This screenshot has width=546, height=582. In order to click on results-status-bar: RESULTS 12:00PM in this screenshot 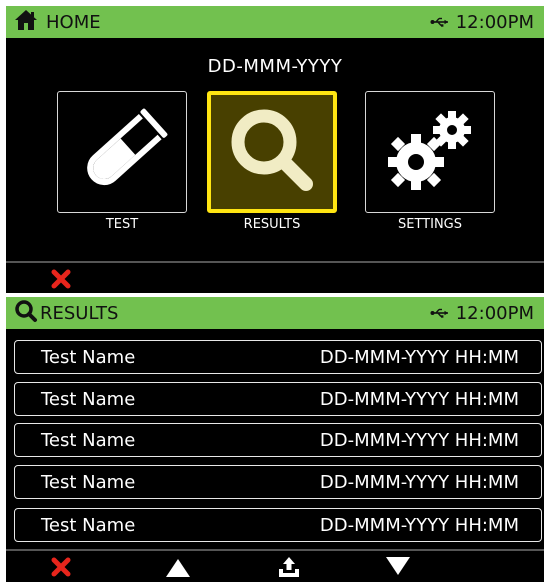, I will do `click(275, 313)`.